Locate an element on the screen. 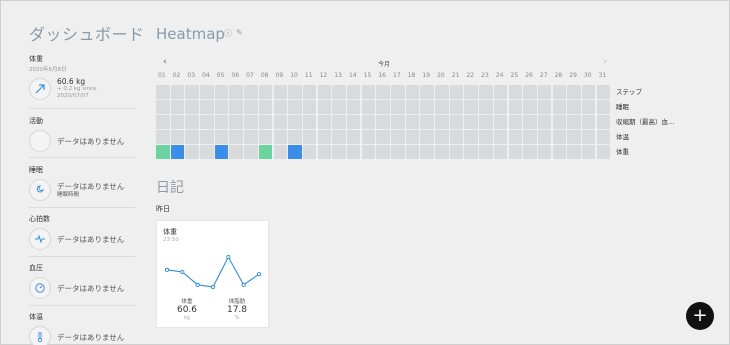 This screenshot has height=345, width=730. add-button: + is located at coordinates (700, 316).